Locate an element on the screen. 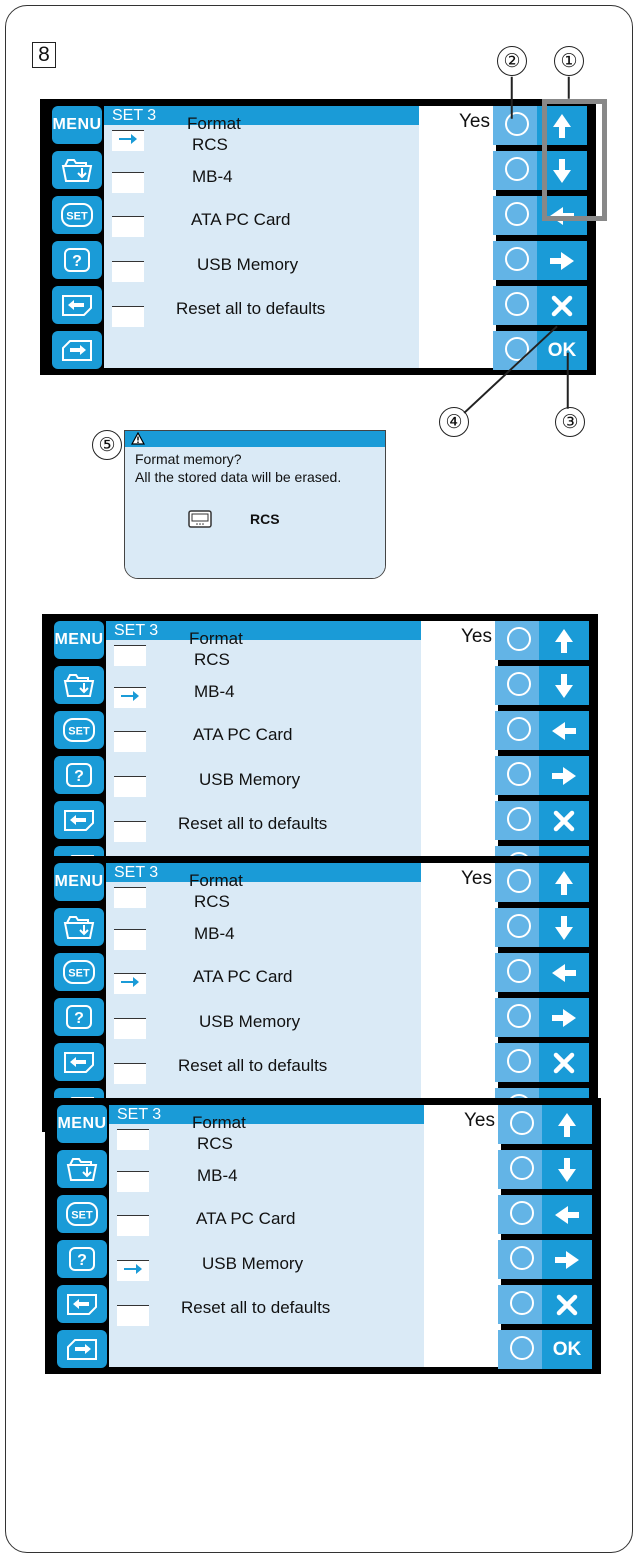  mb4-label: MB-4 is located at coordinates (217, 1175).